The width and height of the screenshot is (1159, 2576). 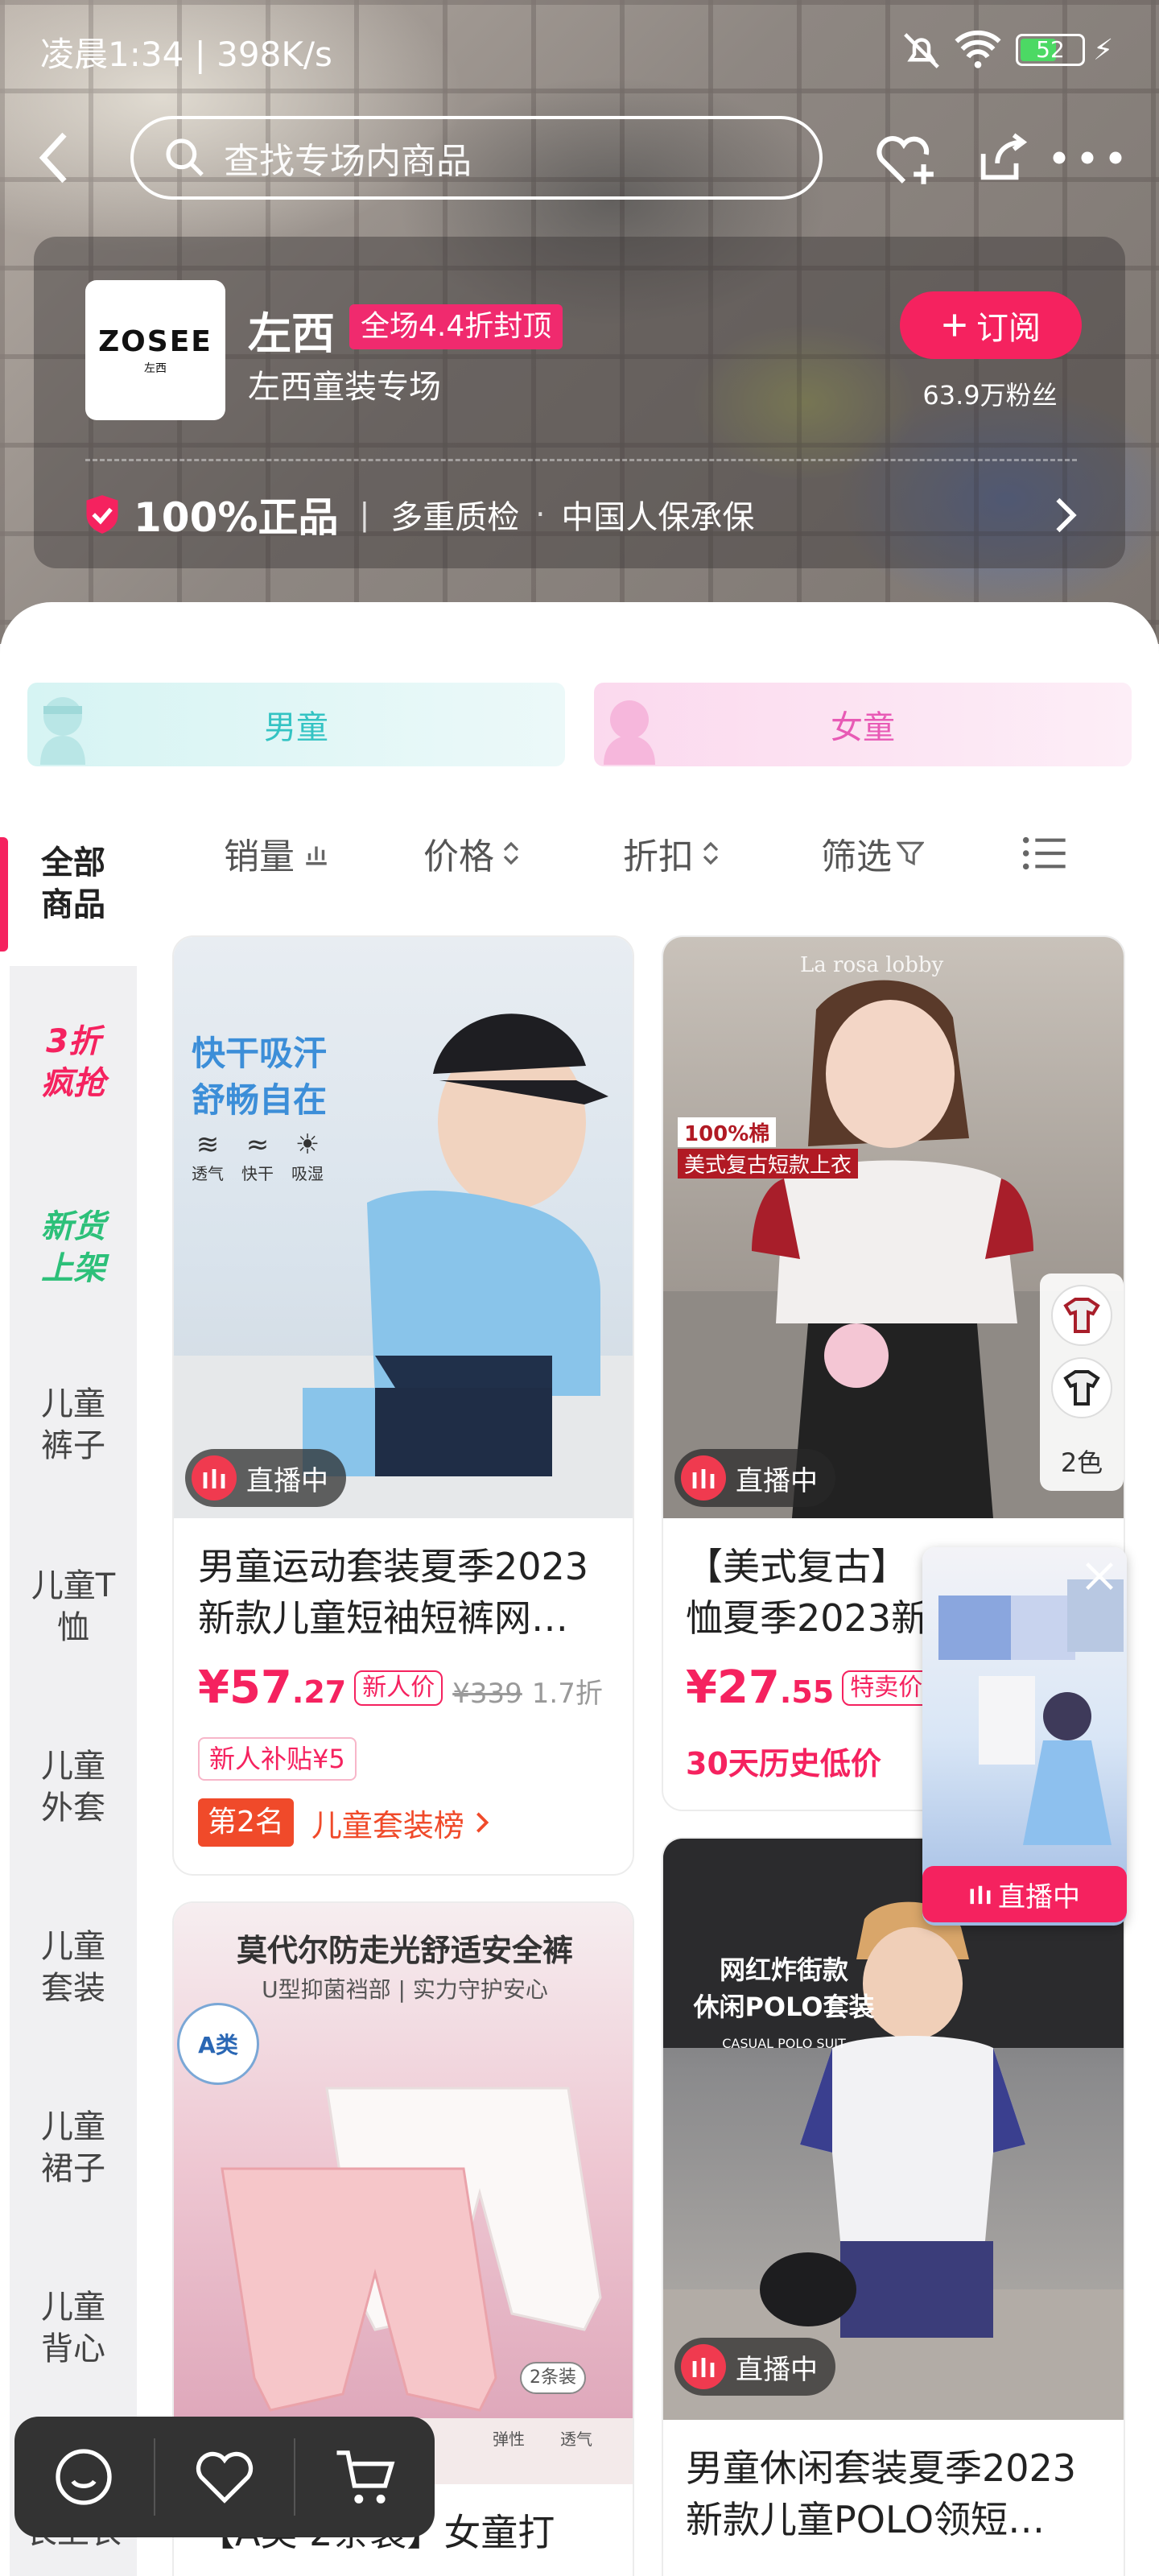 What do you see at coordinates (4, 894) in the screenshot?
I see `sidebar-active-indicator` at bounding box center [4, 894].